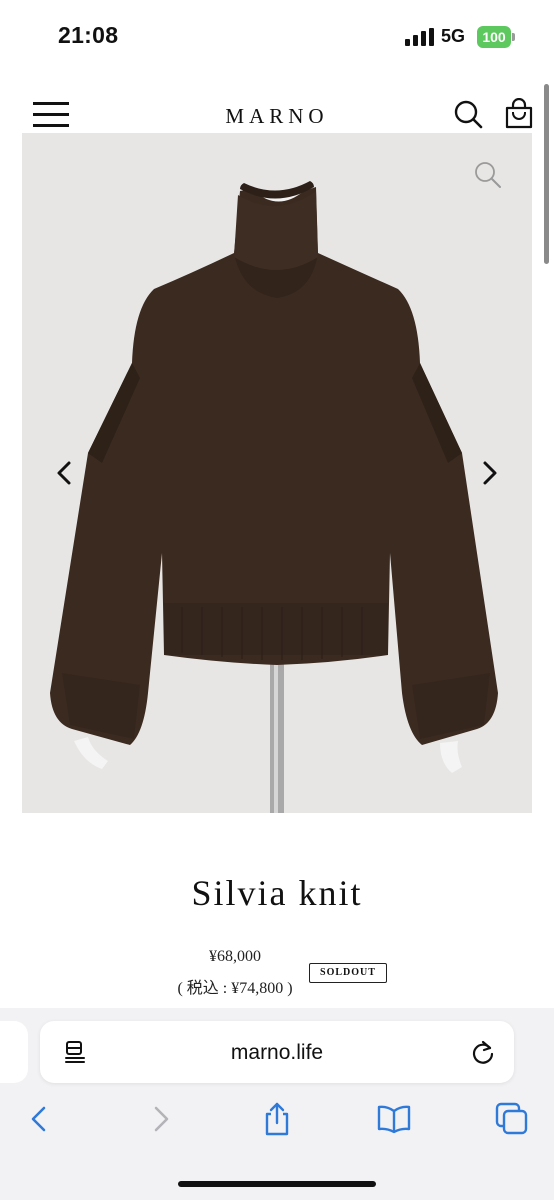 The image size is (554, 1200). Describe the element at coordinates (235, 988) in the screenshot. I see `product-price-tax-included: ( 税込 : ¥74,800 )` at that location.